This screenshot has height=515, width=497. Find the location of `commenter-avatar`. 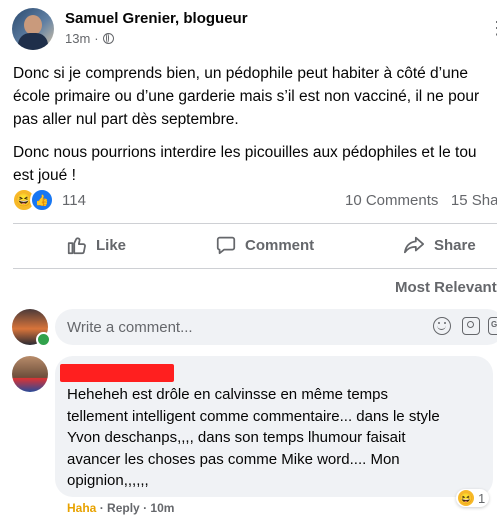

commenter-avatar is located at coordinates (30, 374).